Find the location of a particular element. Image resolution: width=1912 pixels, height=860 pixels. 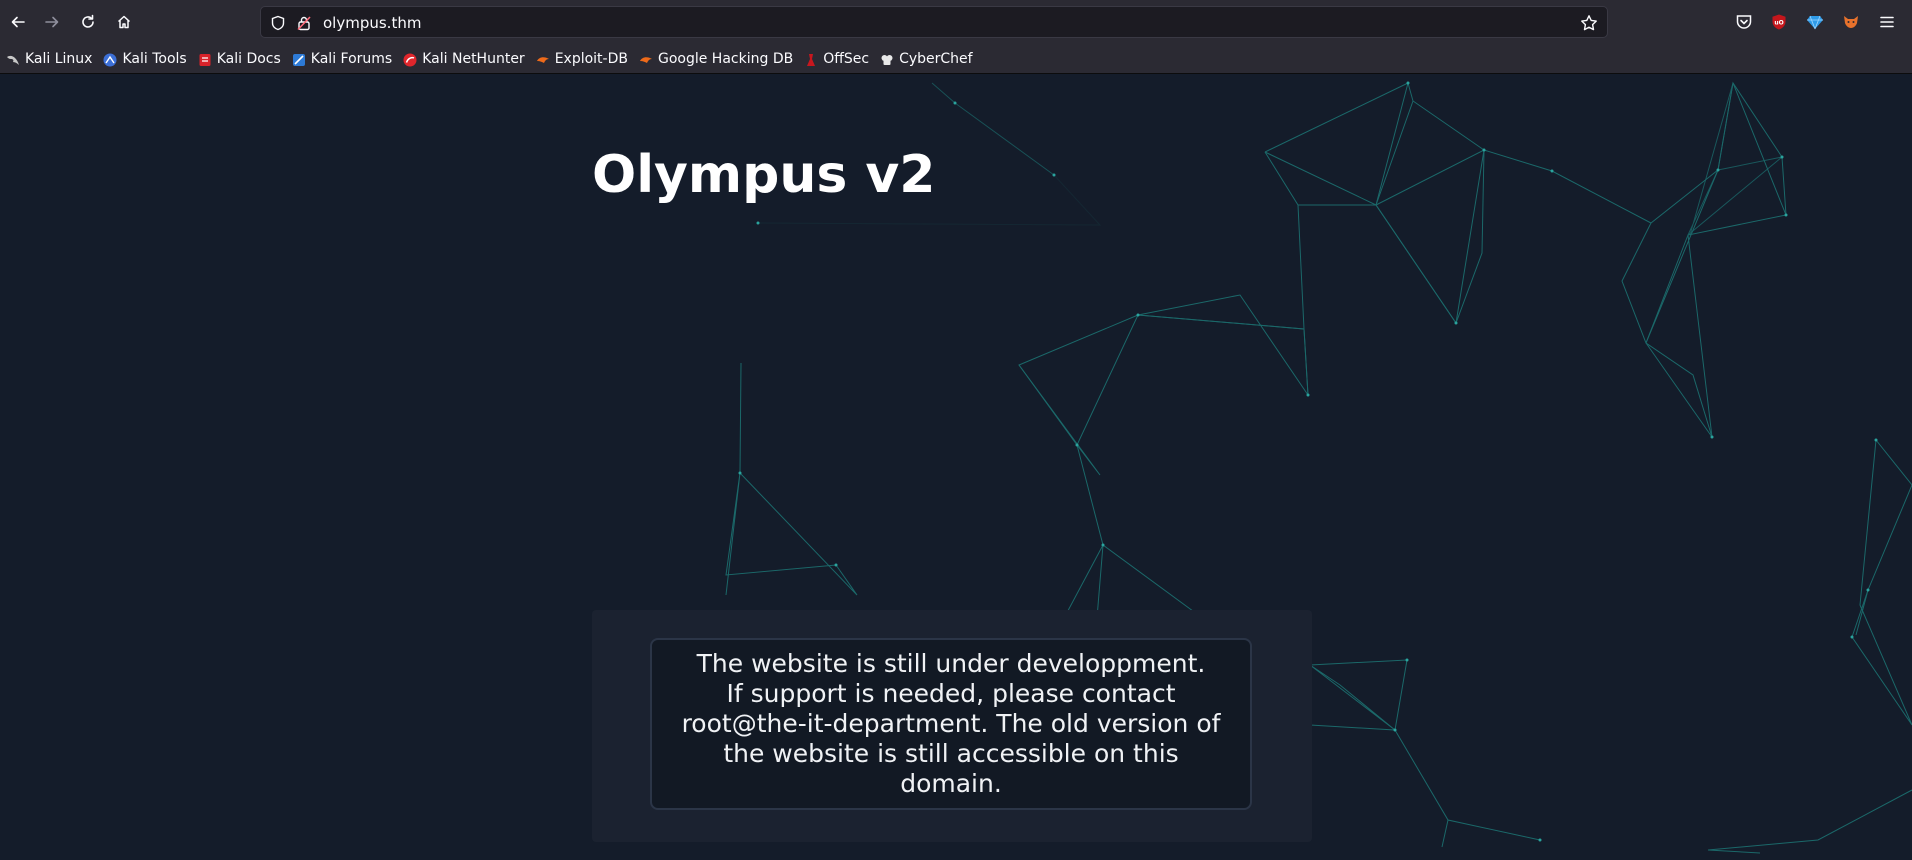

home-icon is located at coordinates (124, 22).